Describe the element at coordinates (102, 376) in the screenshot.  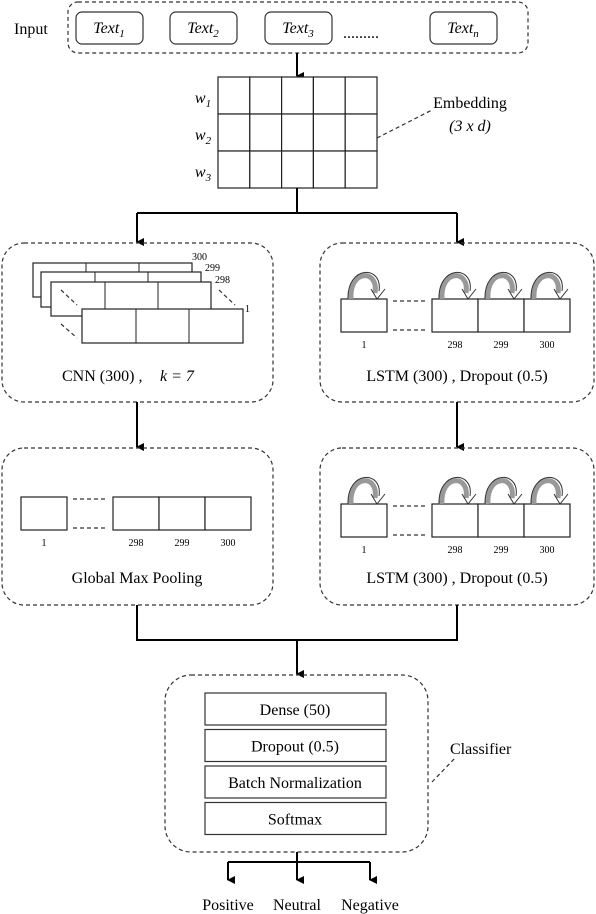
I see `cnn-label: CNN (300) ,` at that location.